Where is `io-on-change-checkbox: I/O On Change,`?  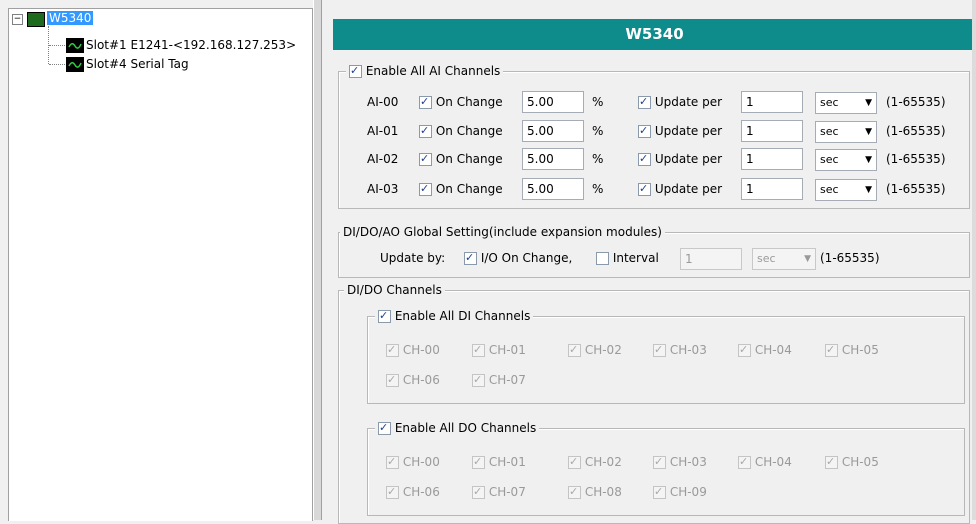
io-on-change-checkbox: I/O On Change, is located at coordinates (518, 258).